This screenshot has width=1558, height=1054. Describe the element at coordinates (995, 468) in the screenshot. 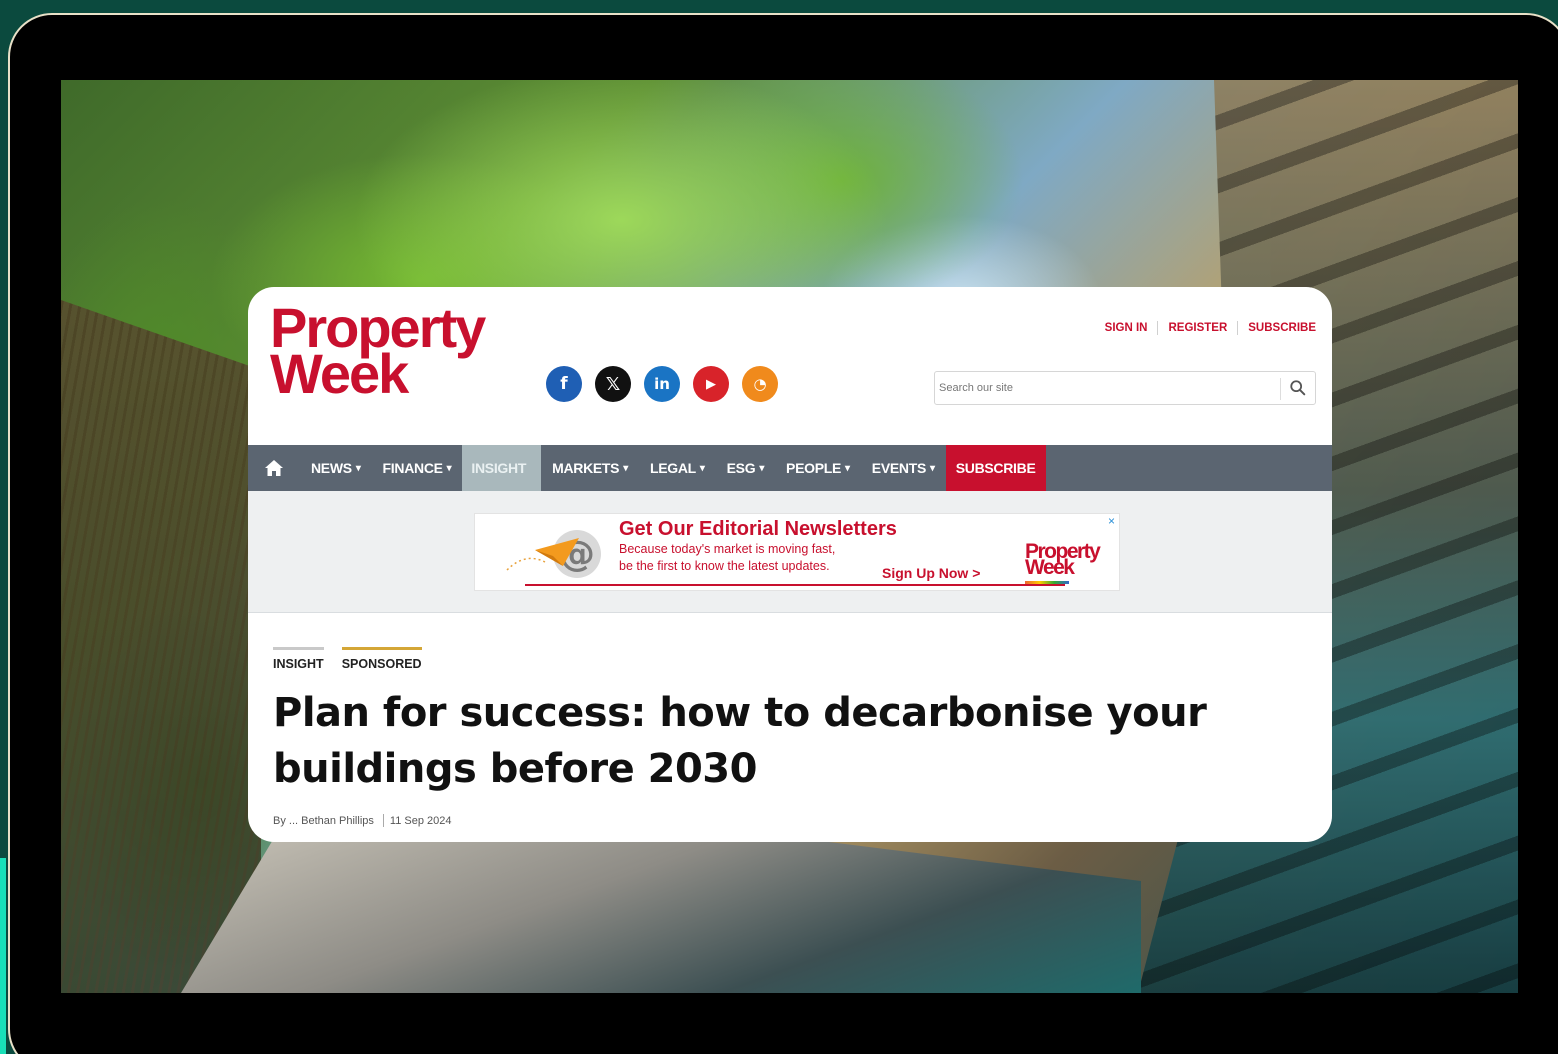

I see `nav-subscribe-button: SUBSCRIBE` at that location.